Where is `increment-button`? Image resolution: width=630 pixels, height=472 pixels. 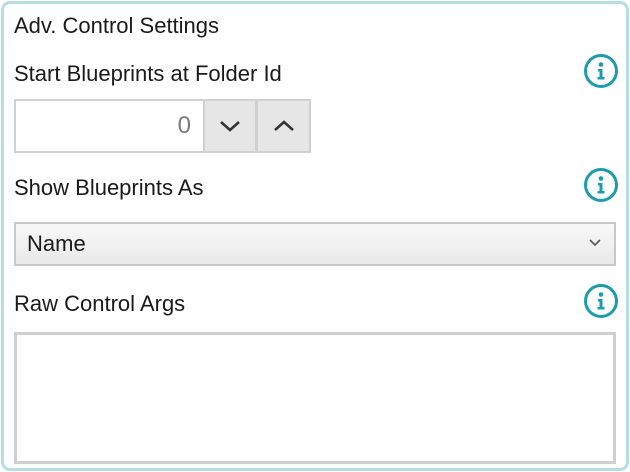 increment-button is located at coordinates (284, 126).